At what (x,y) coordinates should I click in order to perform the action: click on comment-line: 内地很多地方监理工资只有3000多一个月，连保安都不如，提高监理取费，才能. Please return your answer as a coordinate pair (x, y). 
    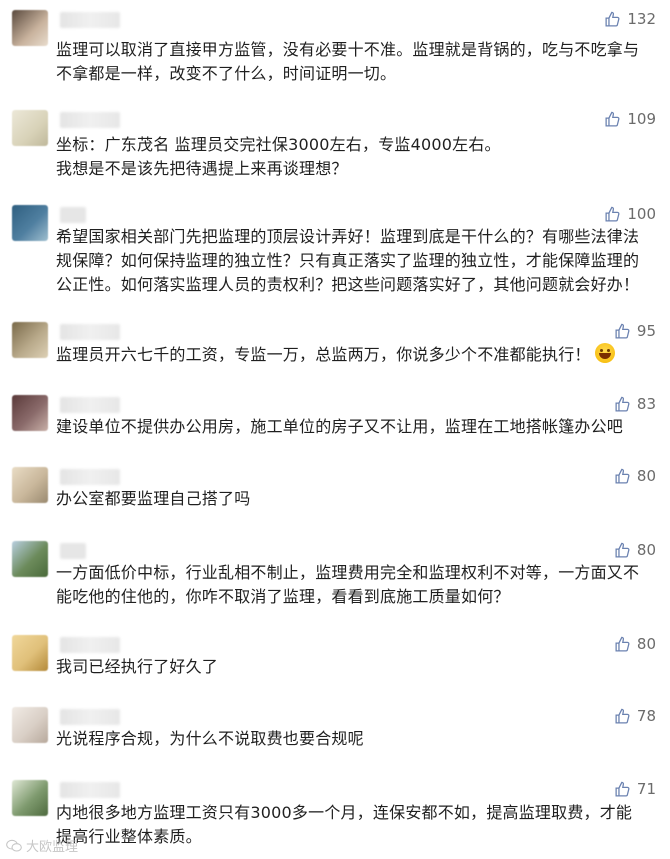
    Looking at the image, I should click on (344, 812).